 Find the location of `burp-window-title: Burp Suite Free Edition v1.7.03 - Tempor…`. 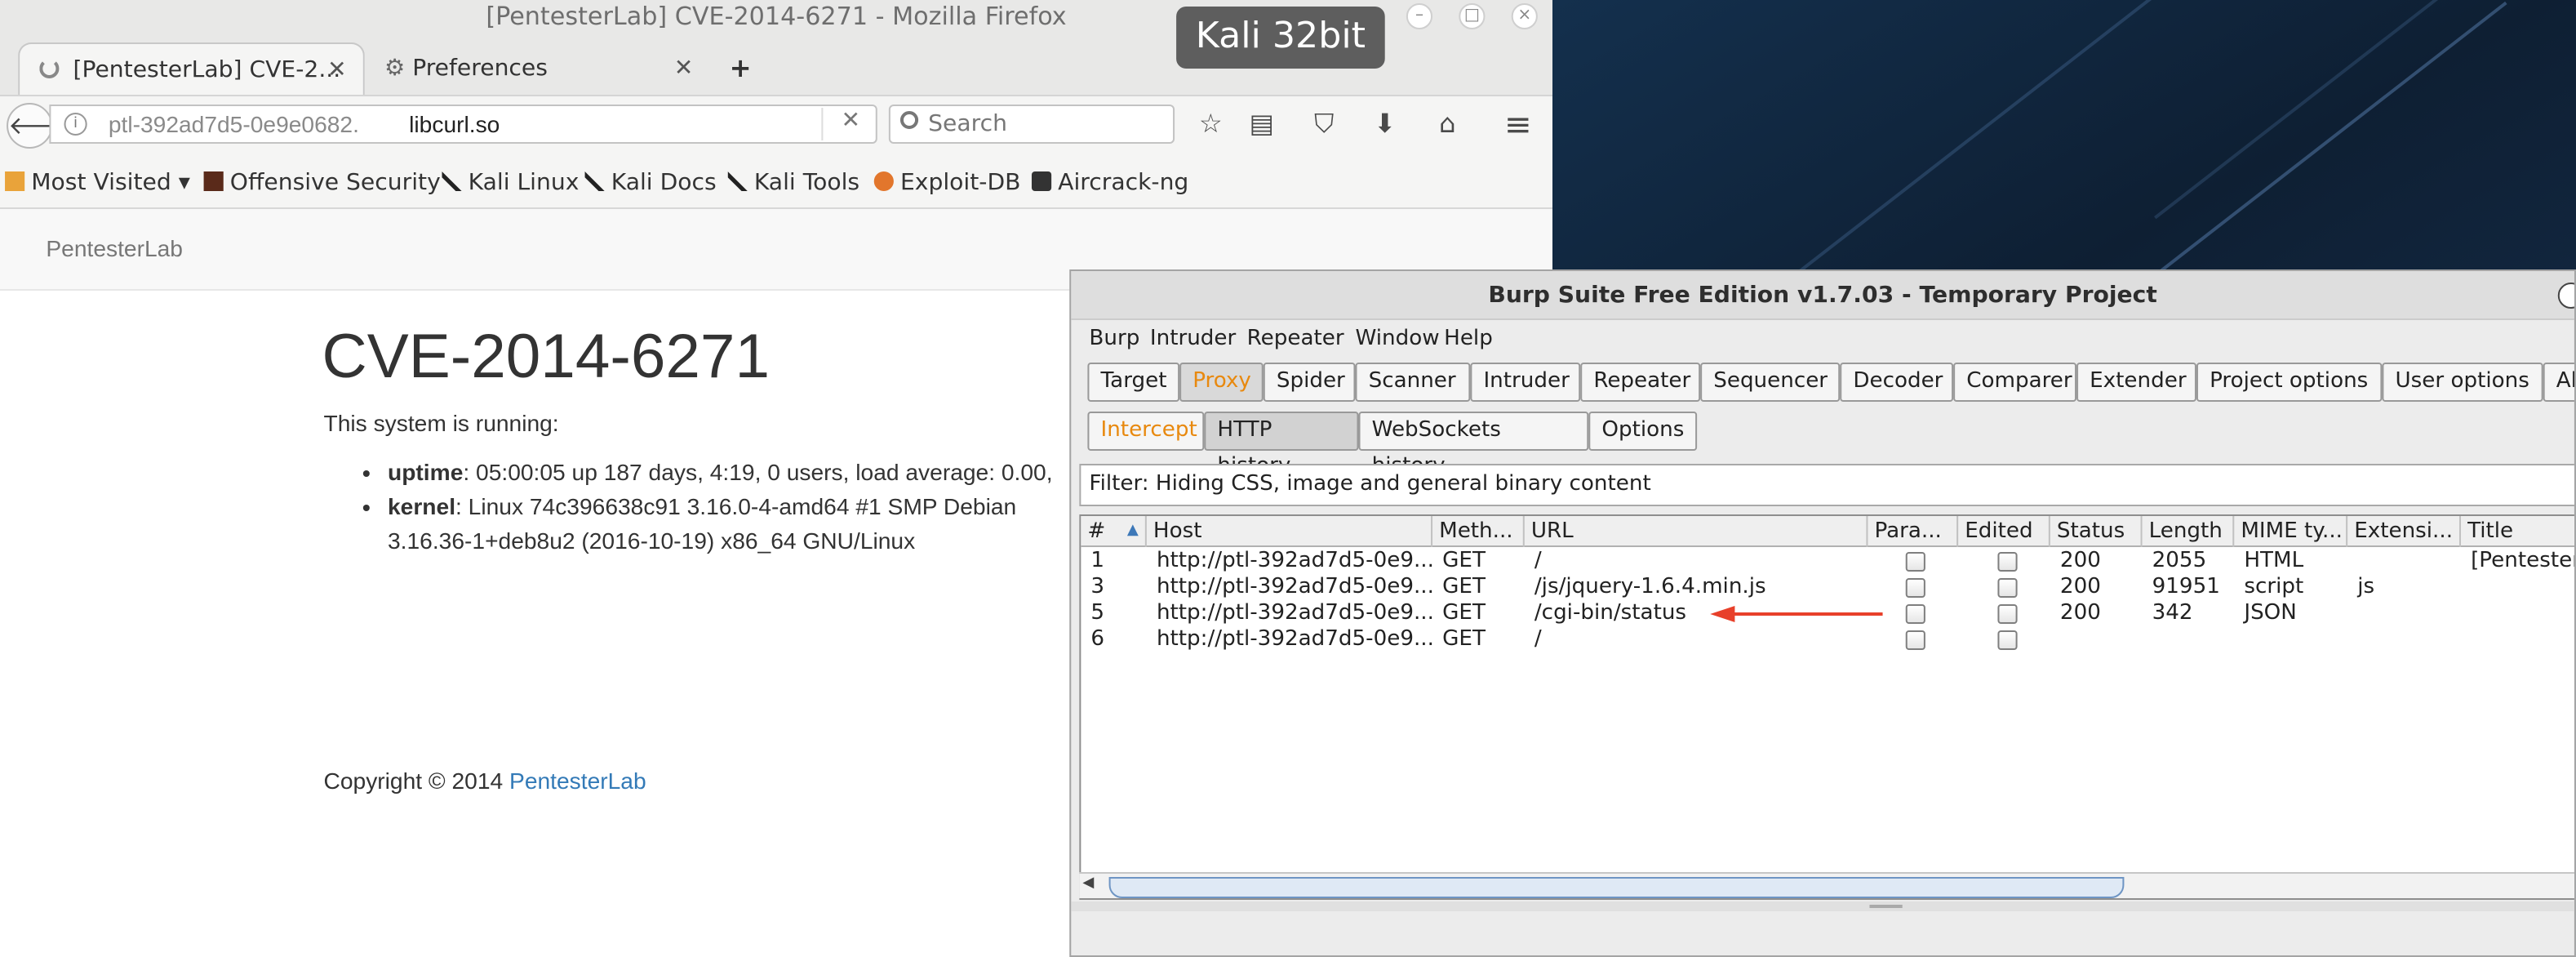

burp-window-title: Burp Suite Free Edition v1.7.03 - Tempor… is located at coordinates (1822, 296).